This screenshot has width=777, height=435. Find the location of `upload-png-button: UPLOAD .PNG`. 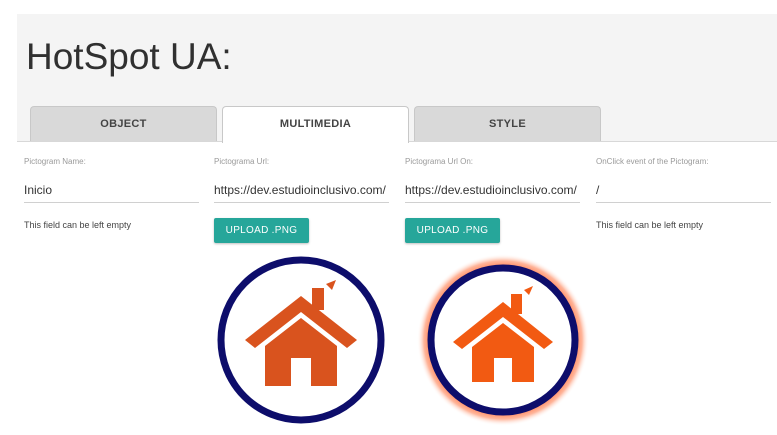

upload-png-button: UPLOAD .PNG is located at coordinates (261, 230).